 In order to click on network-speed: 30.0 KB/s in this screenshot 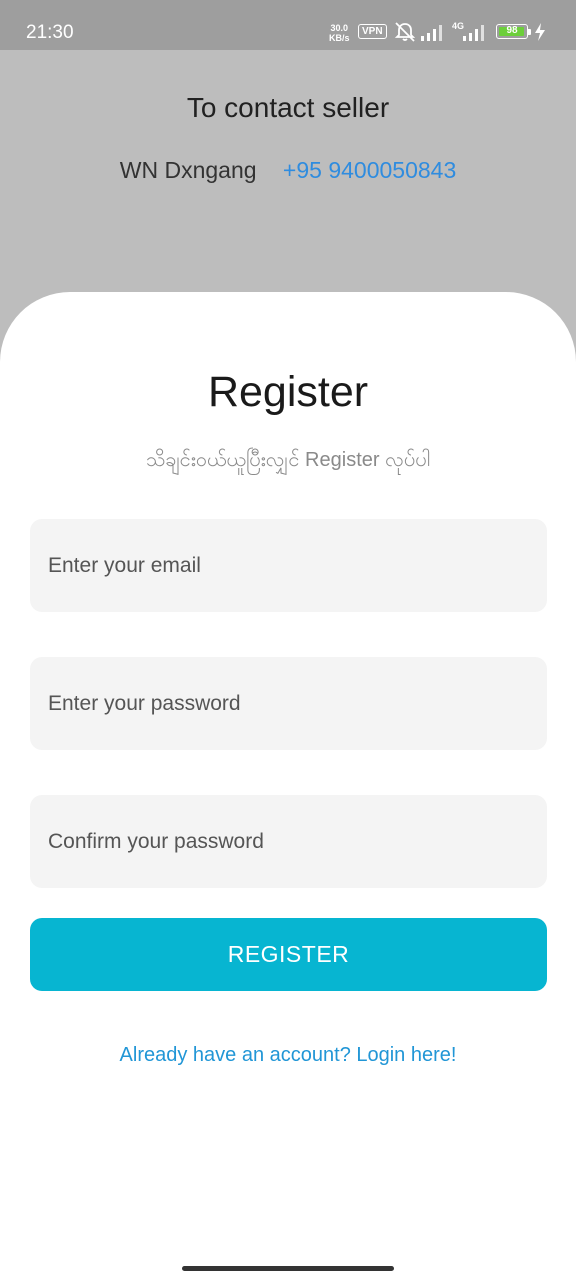, I will do `click(339, 33)`.